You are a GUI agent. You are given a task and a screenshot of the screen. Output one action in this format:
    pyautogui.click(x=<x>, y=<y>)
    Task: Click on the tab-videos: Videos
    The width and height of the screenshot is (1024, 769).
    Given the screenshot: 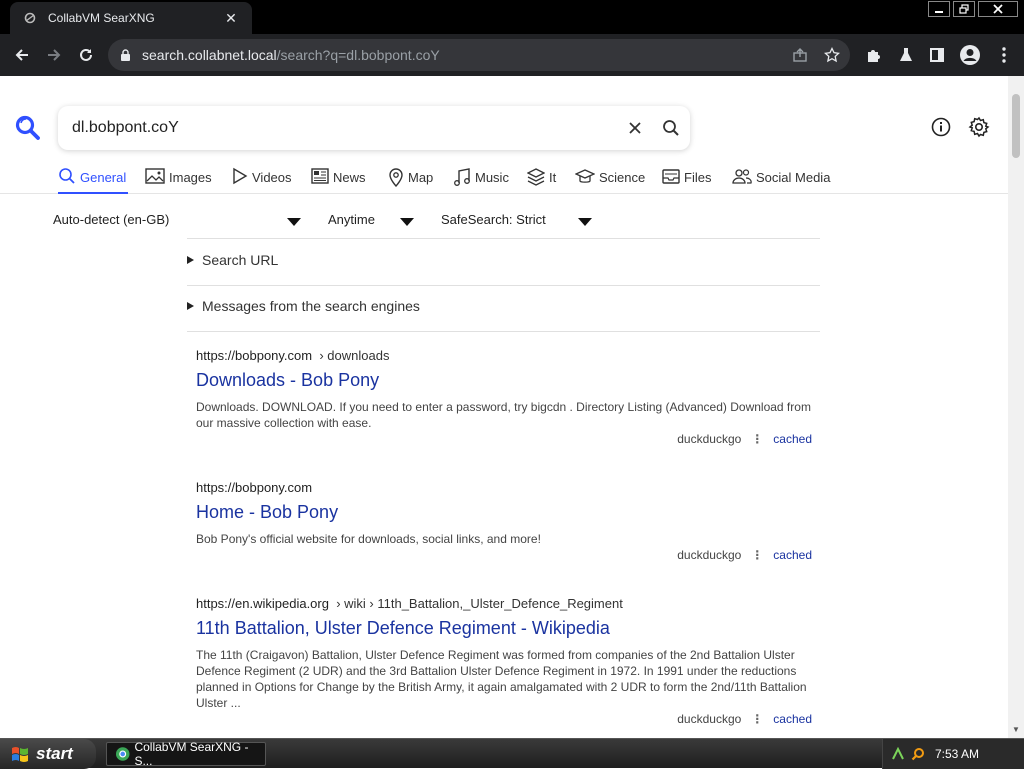 What is the action you would take?
    pyautogui.click(x=262, y=179)
    